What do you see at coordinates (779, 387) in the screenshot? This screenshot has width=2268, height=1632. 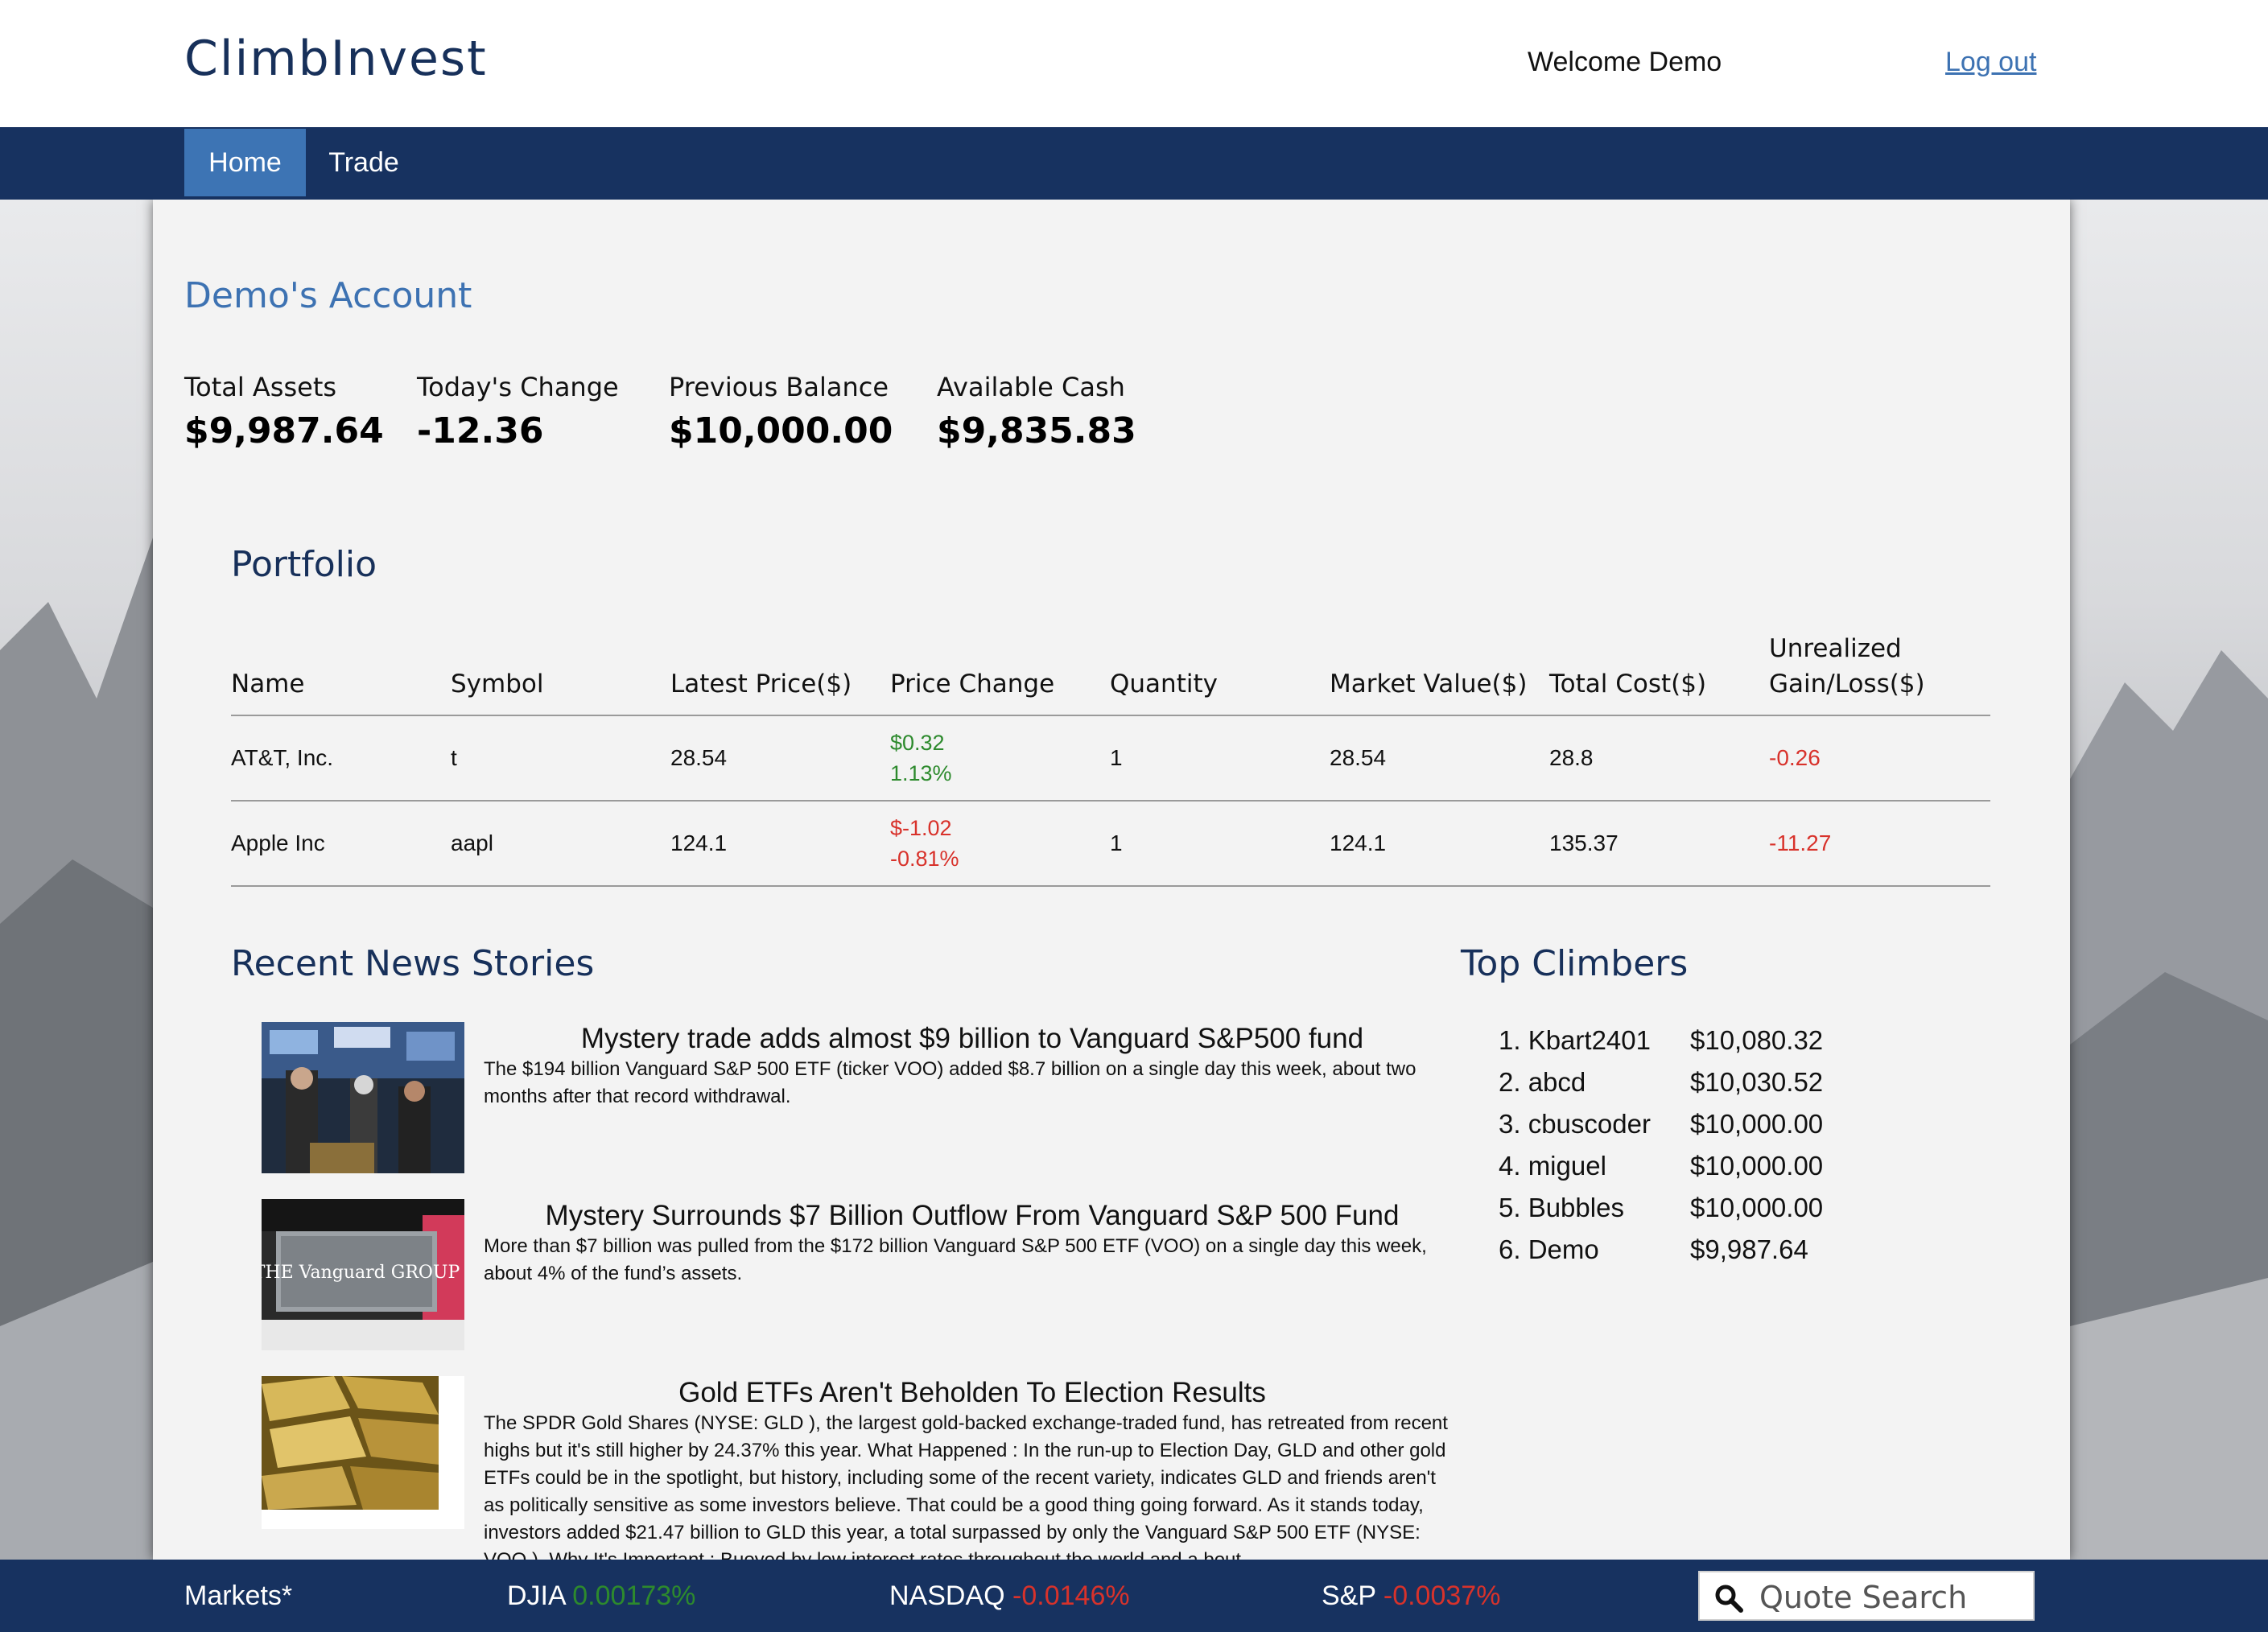 I see `stat-label: Previous Balance` at bounding box center [779, 387].